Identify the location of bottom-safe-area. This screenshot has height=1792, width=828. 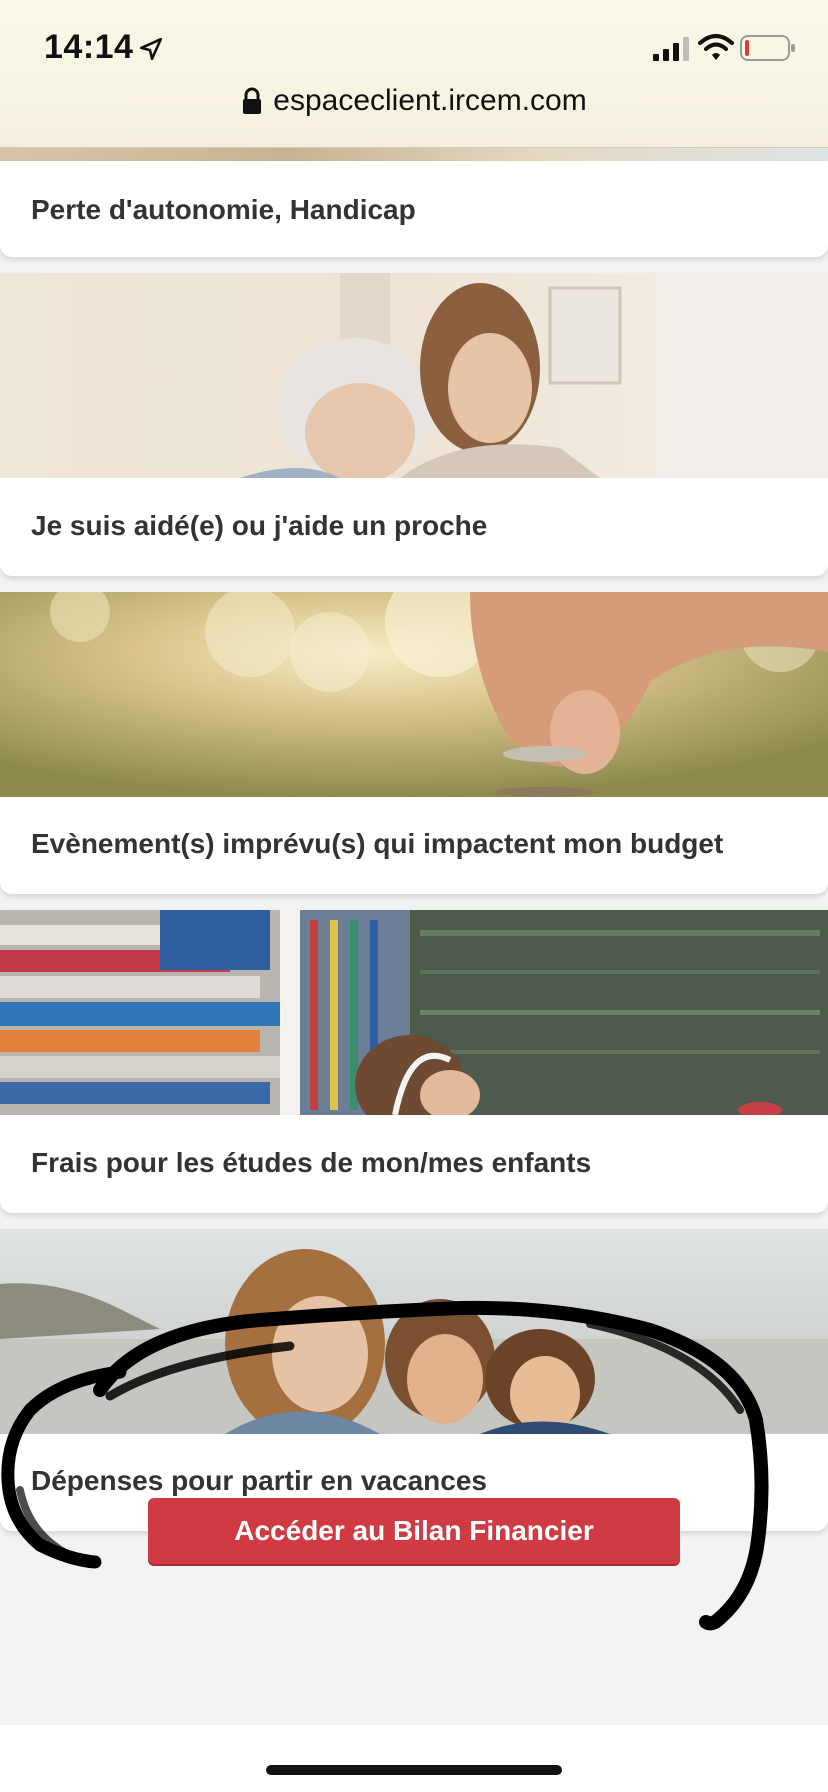
(414, 1758).